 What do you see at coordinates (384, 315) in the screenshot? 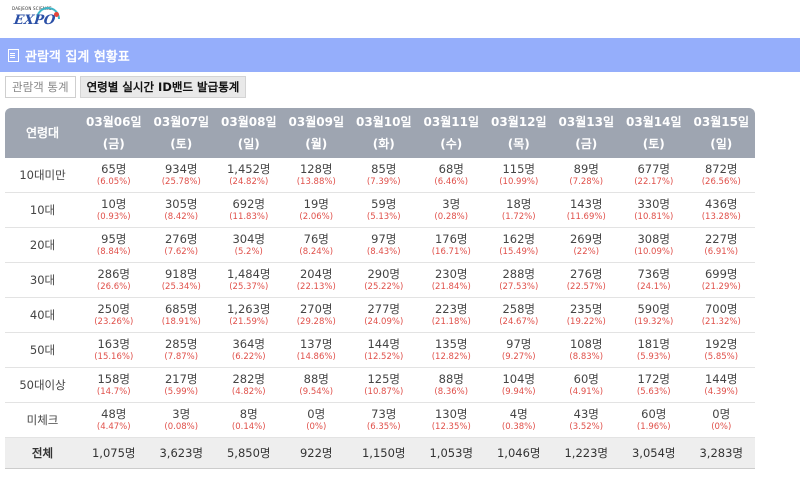
I see `table-cell: 277명 (24.09%)` at bounding box center [384, 315].